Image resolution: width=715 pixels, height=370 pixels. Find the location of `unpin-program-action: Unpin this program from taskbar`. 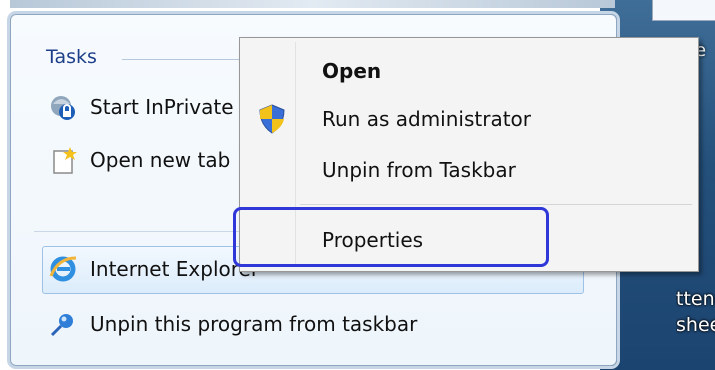

unpin-program-action: Unpin this program from taskbar is located at coordinates (231, 324).